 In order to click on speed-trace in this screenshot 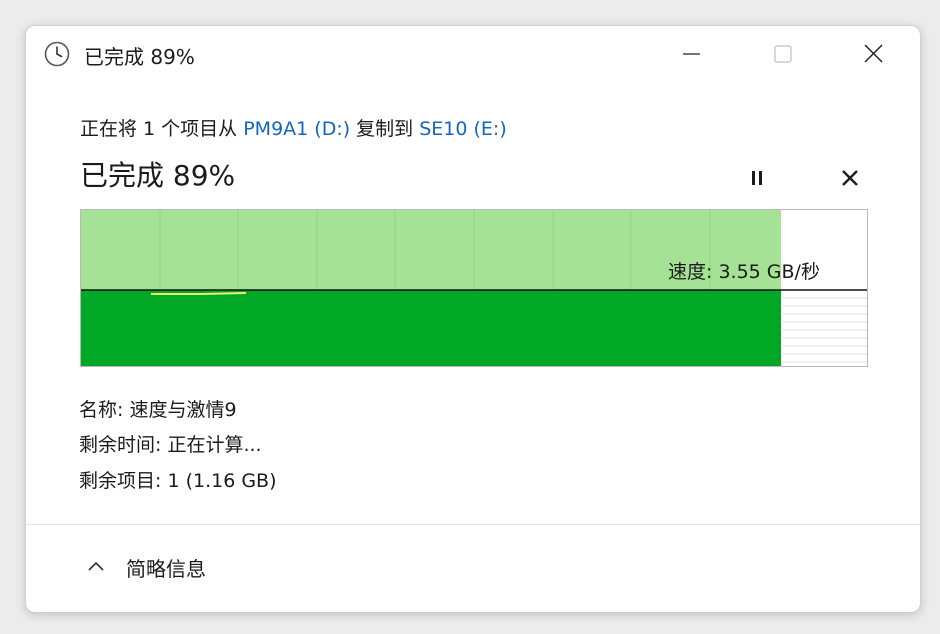, I will do `click(199, 293)`.